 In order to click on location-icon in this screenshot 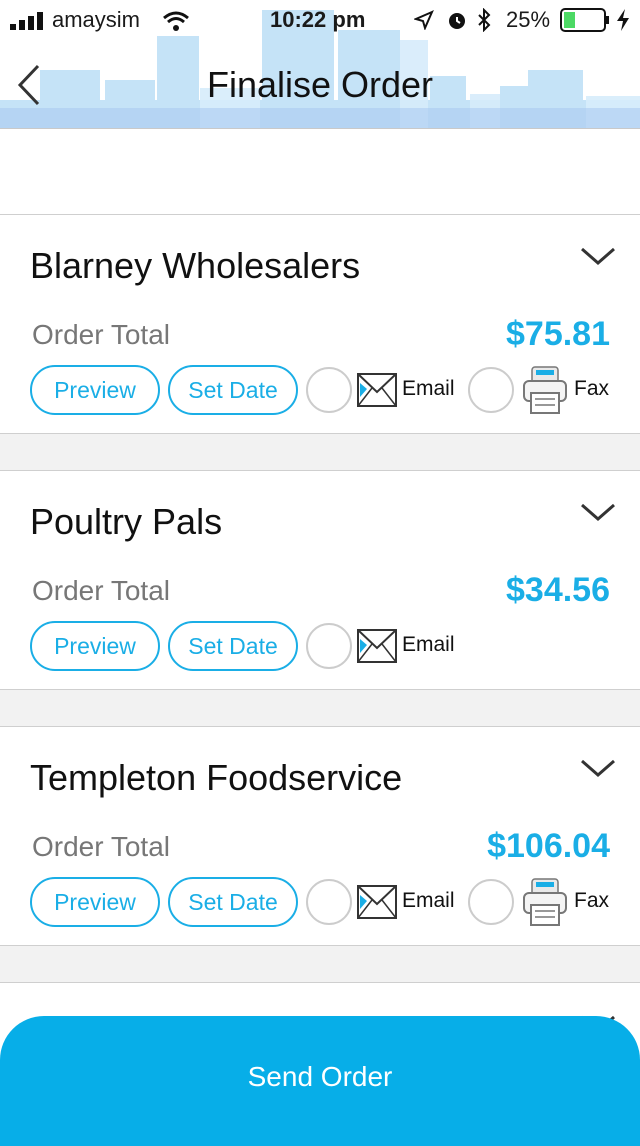, I will do `click(424, 20)`.